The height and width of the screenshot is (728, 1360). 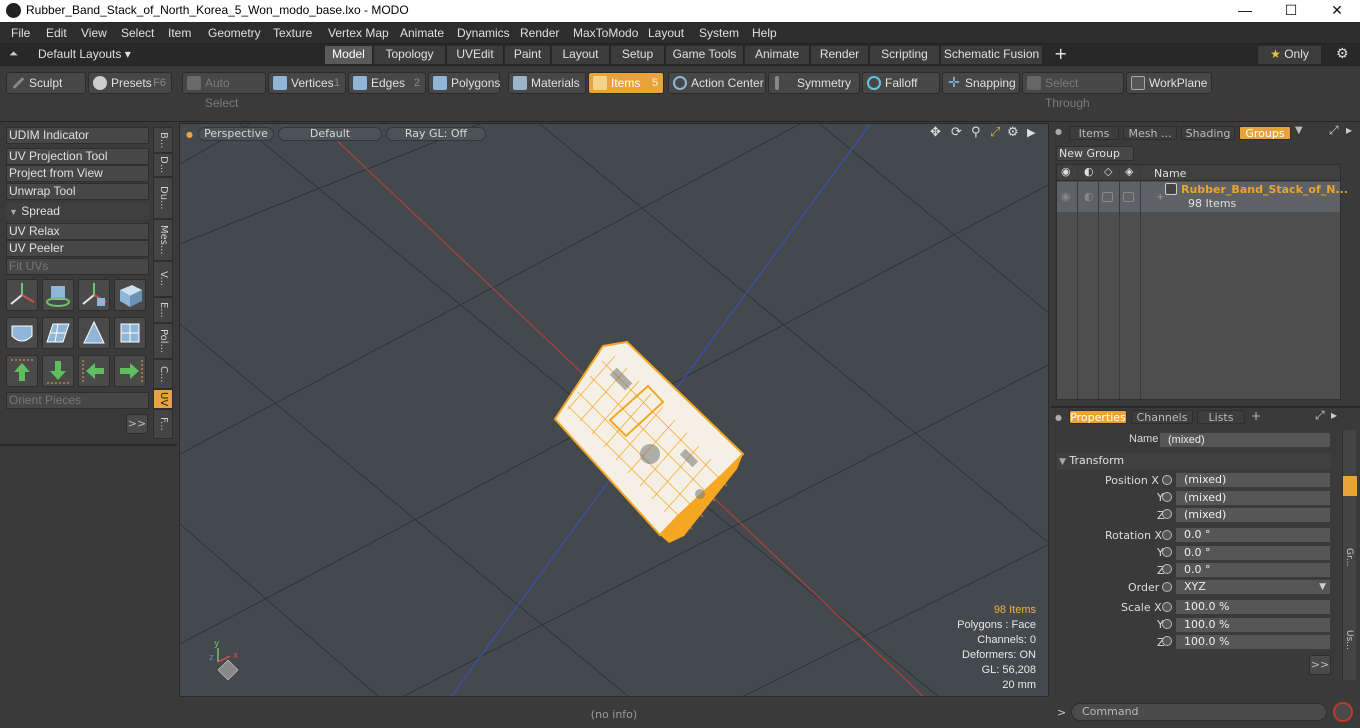 I want to click on spread-section: ▼ Spread, so click(x=77, y=211).